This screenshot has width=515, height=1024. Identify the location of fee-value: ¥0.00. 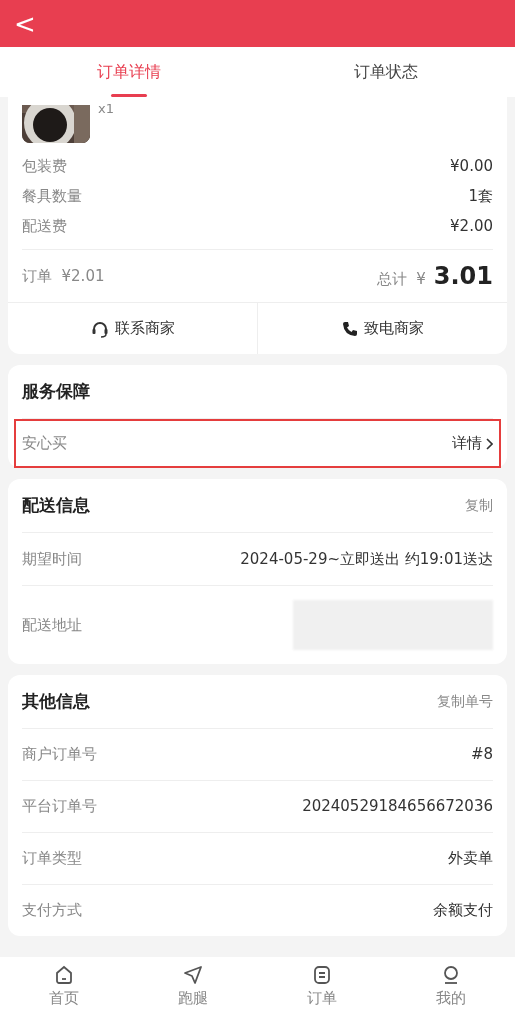
(471, 166).